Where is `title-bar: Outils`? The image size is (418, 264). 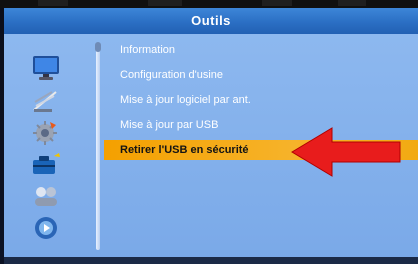
title-bar: Outils is located at coordinates (211, 21).